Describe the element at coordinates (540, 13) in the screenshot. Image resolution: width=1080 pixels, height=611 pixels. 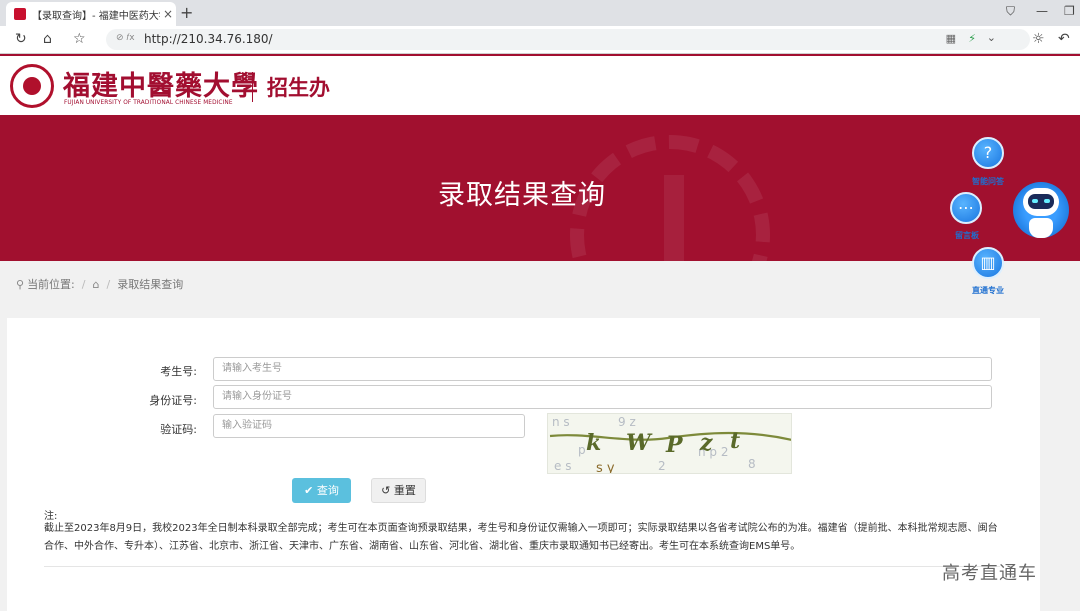
I see `browser-tab-bar: 【录取查询】- 福建中医药大学 × + ⛉ — ❐` at that location.